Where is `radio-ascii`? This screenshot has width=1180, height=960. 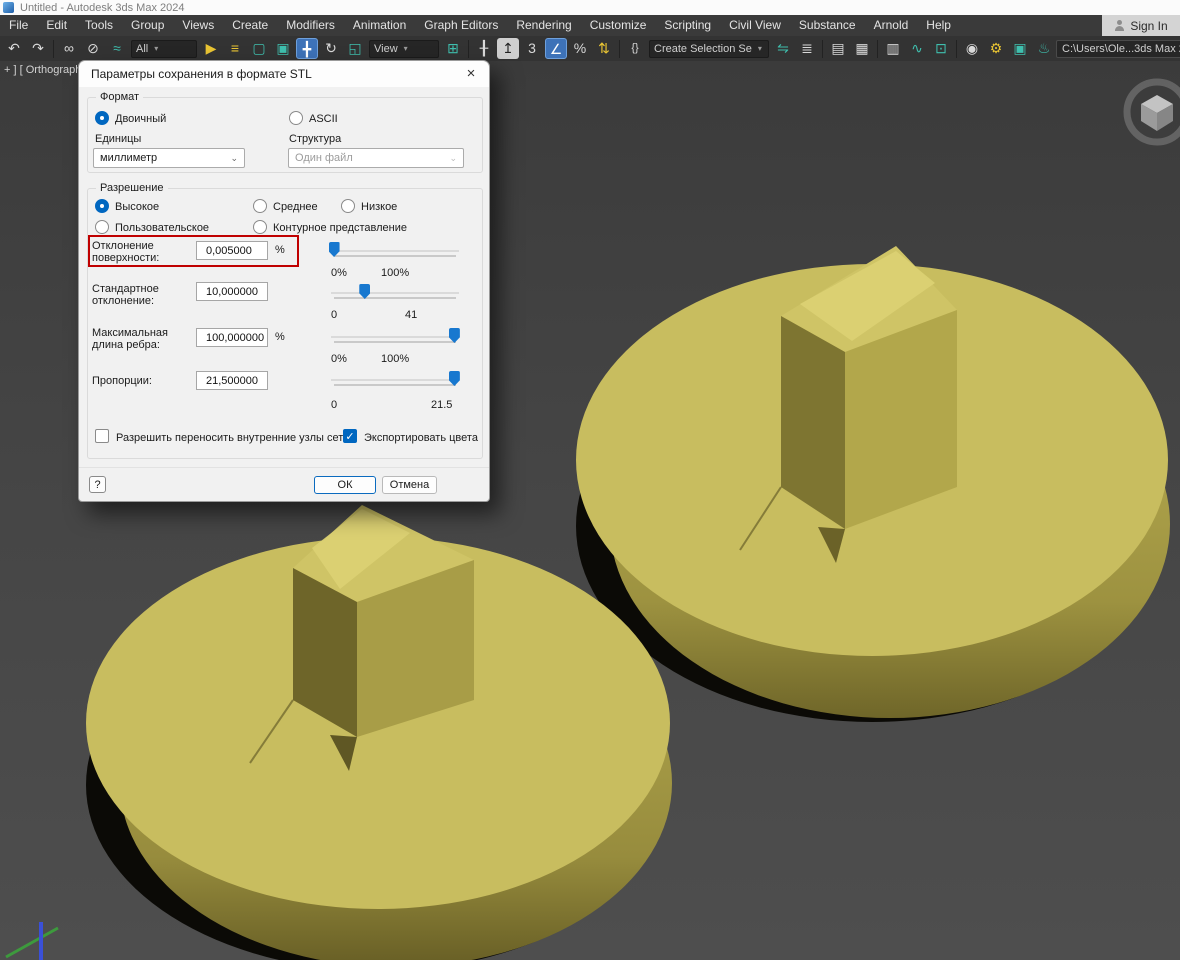 radio-ascii is located at coordinates (296, 118).